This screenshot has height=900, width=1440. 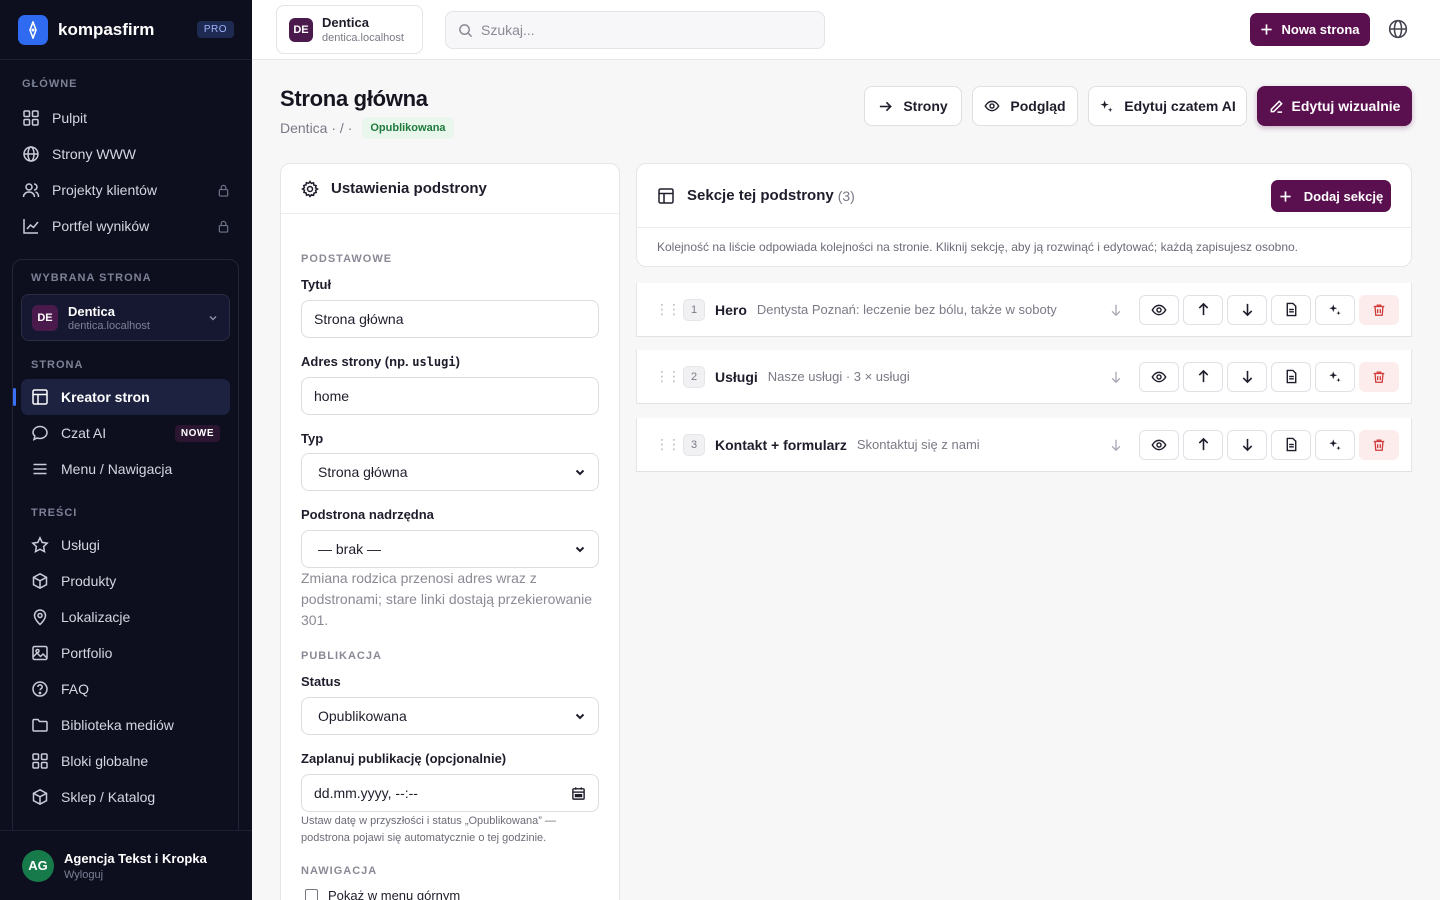 I want to click on sidebar-item-label: Kreator stron, so click(x=105, y=397).